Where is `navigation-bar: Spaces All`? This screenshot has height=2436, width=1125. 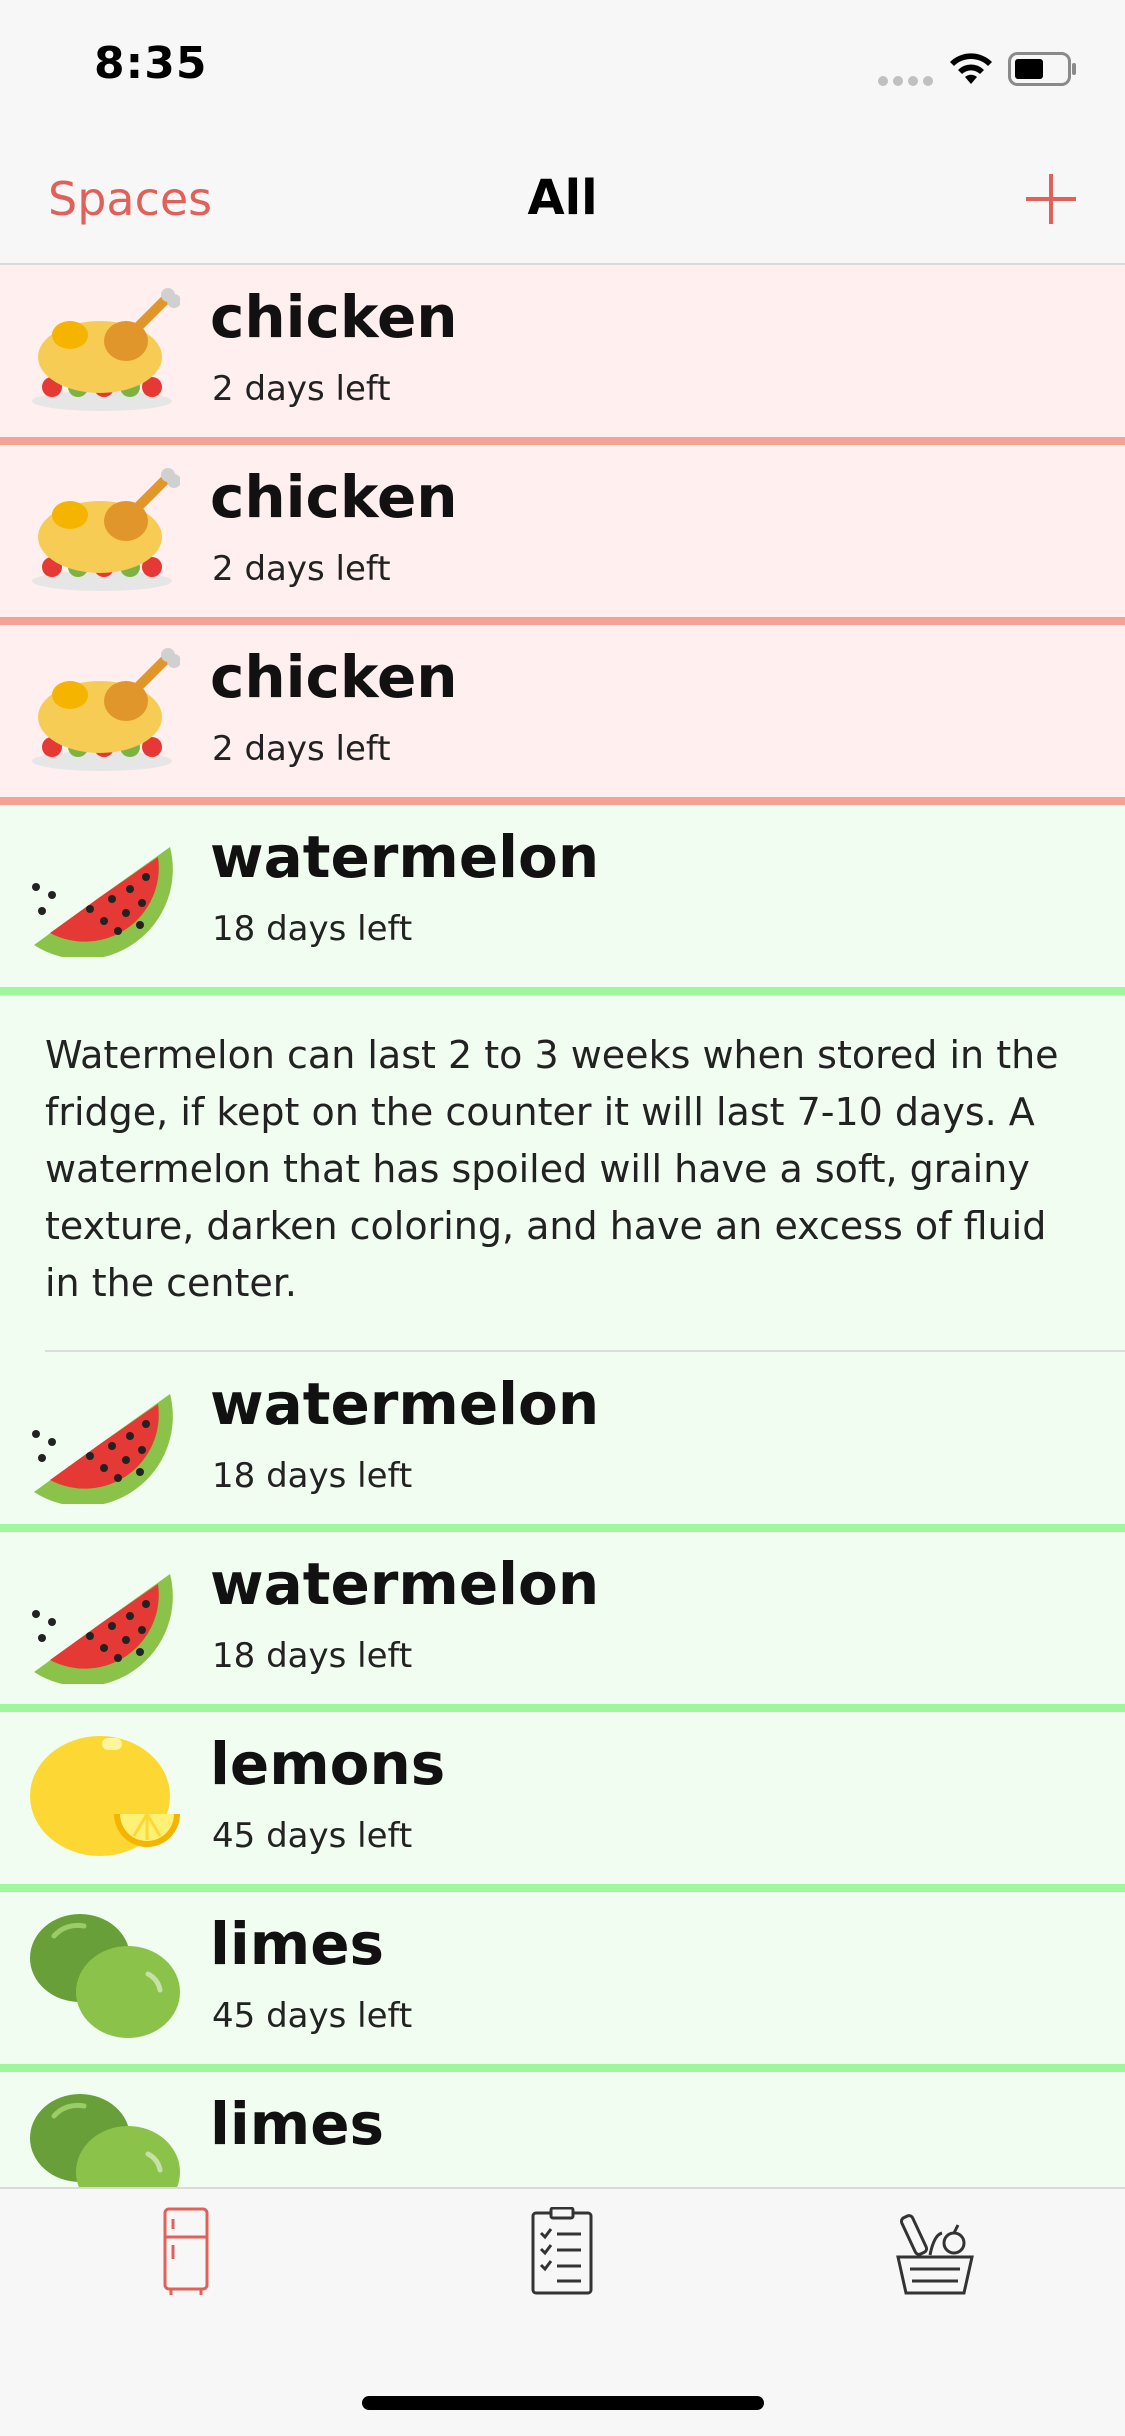
navigation-bar: Spaces All is located at coordinates (562, 198).